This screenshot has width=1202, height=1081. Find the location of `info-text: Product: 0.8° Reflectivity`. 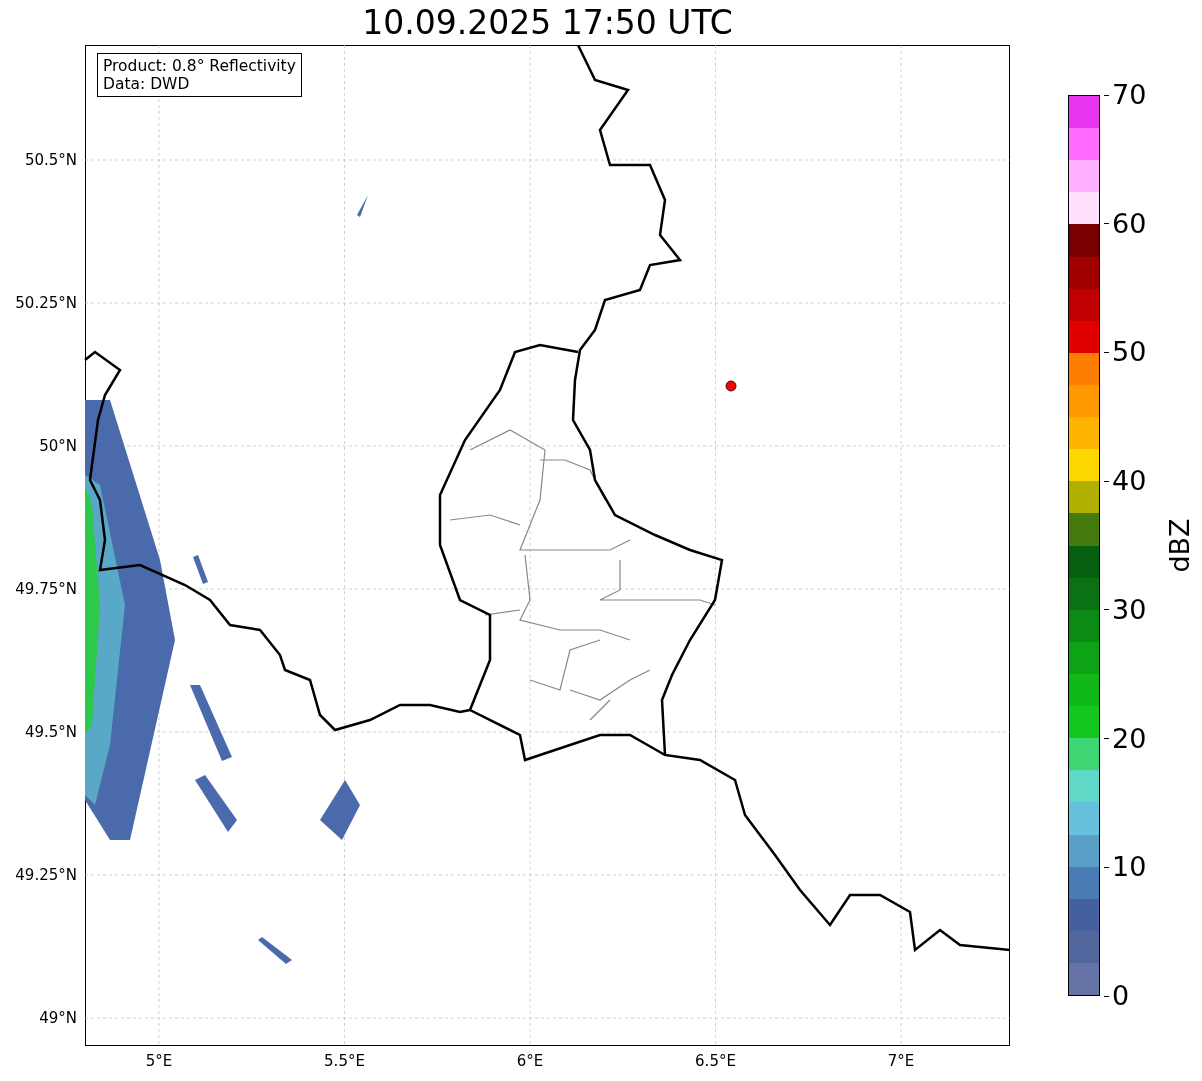

info-text: Product: 0.8° Reflectivity is located at coordinates (199, 66).